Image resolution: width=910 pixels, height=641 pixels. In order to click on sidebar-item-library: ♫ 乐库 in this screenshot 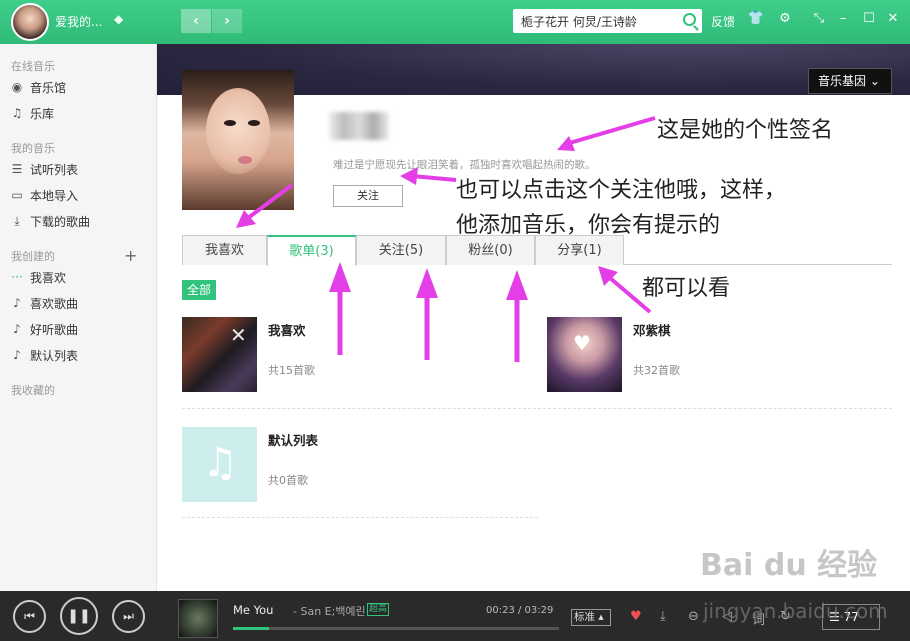, I will do `click(32, 113)`.